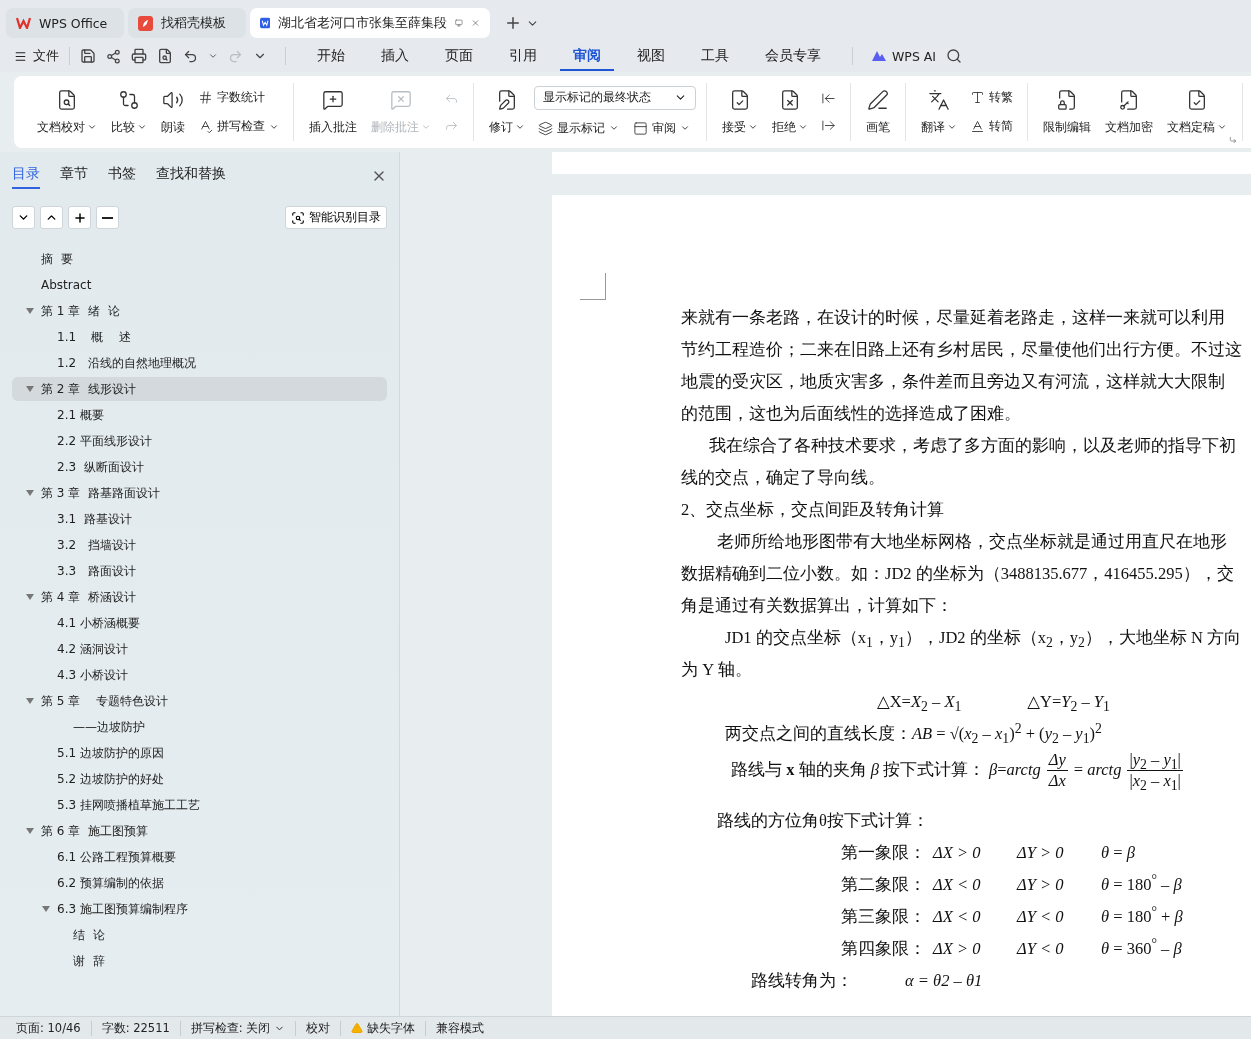 This screenshot has width=1251, height=1039. Describe the element at coordinates (513, 23) in the screenshot. I see `new-tab-icon` at that location.